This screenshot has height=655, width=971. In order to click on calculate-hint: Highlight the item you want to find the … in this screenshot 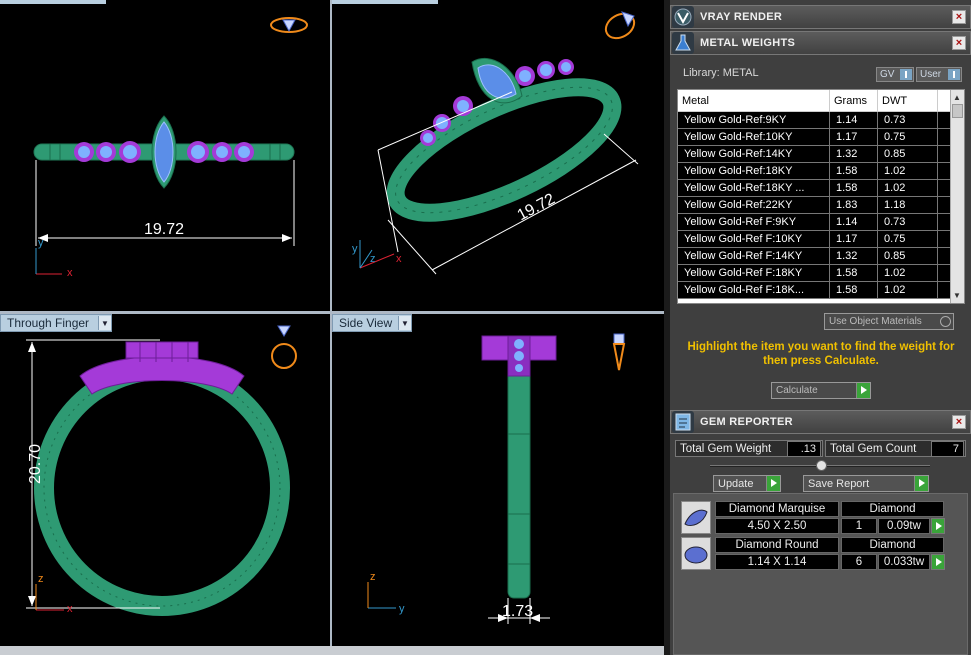, I will do `click(821, 354)`.